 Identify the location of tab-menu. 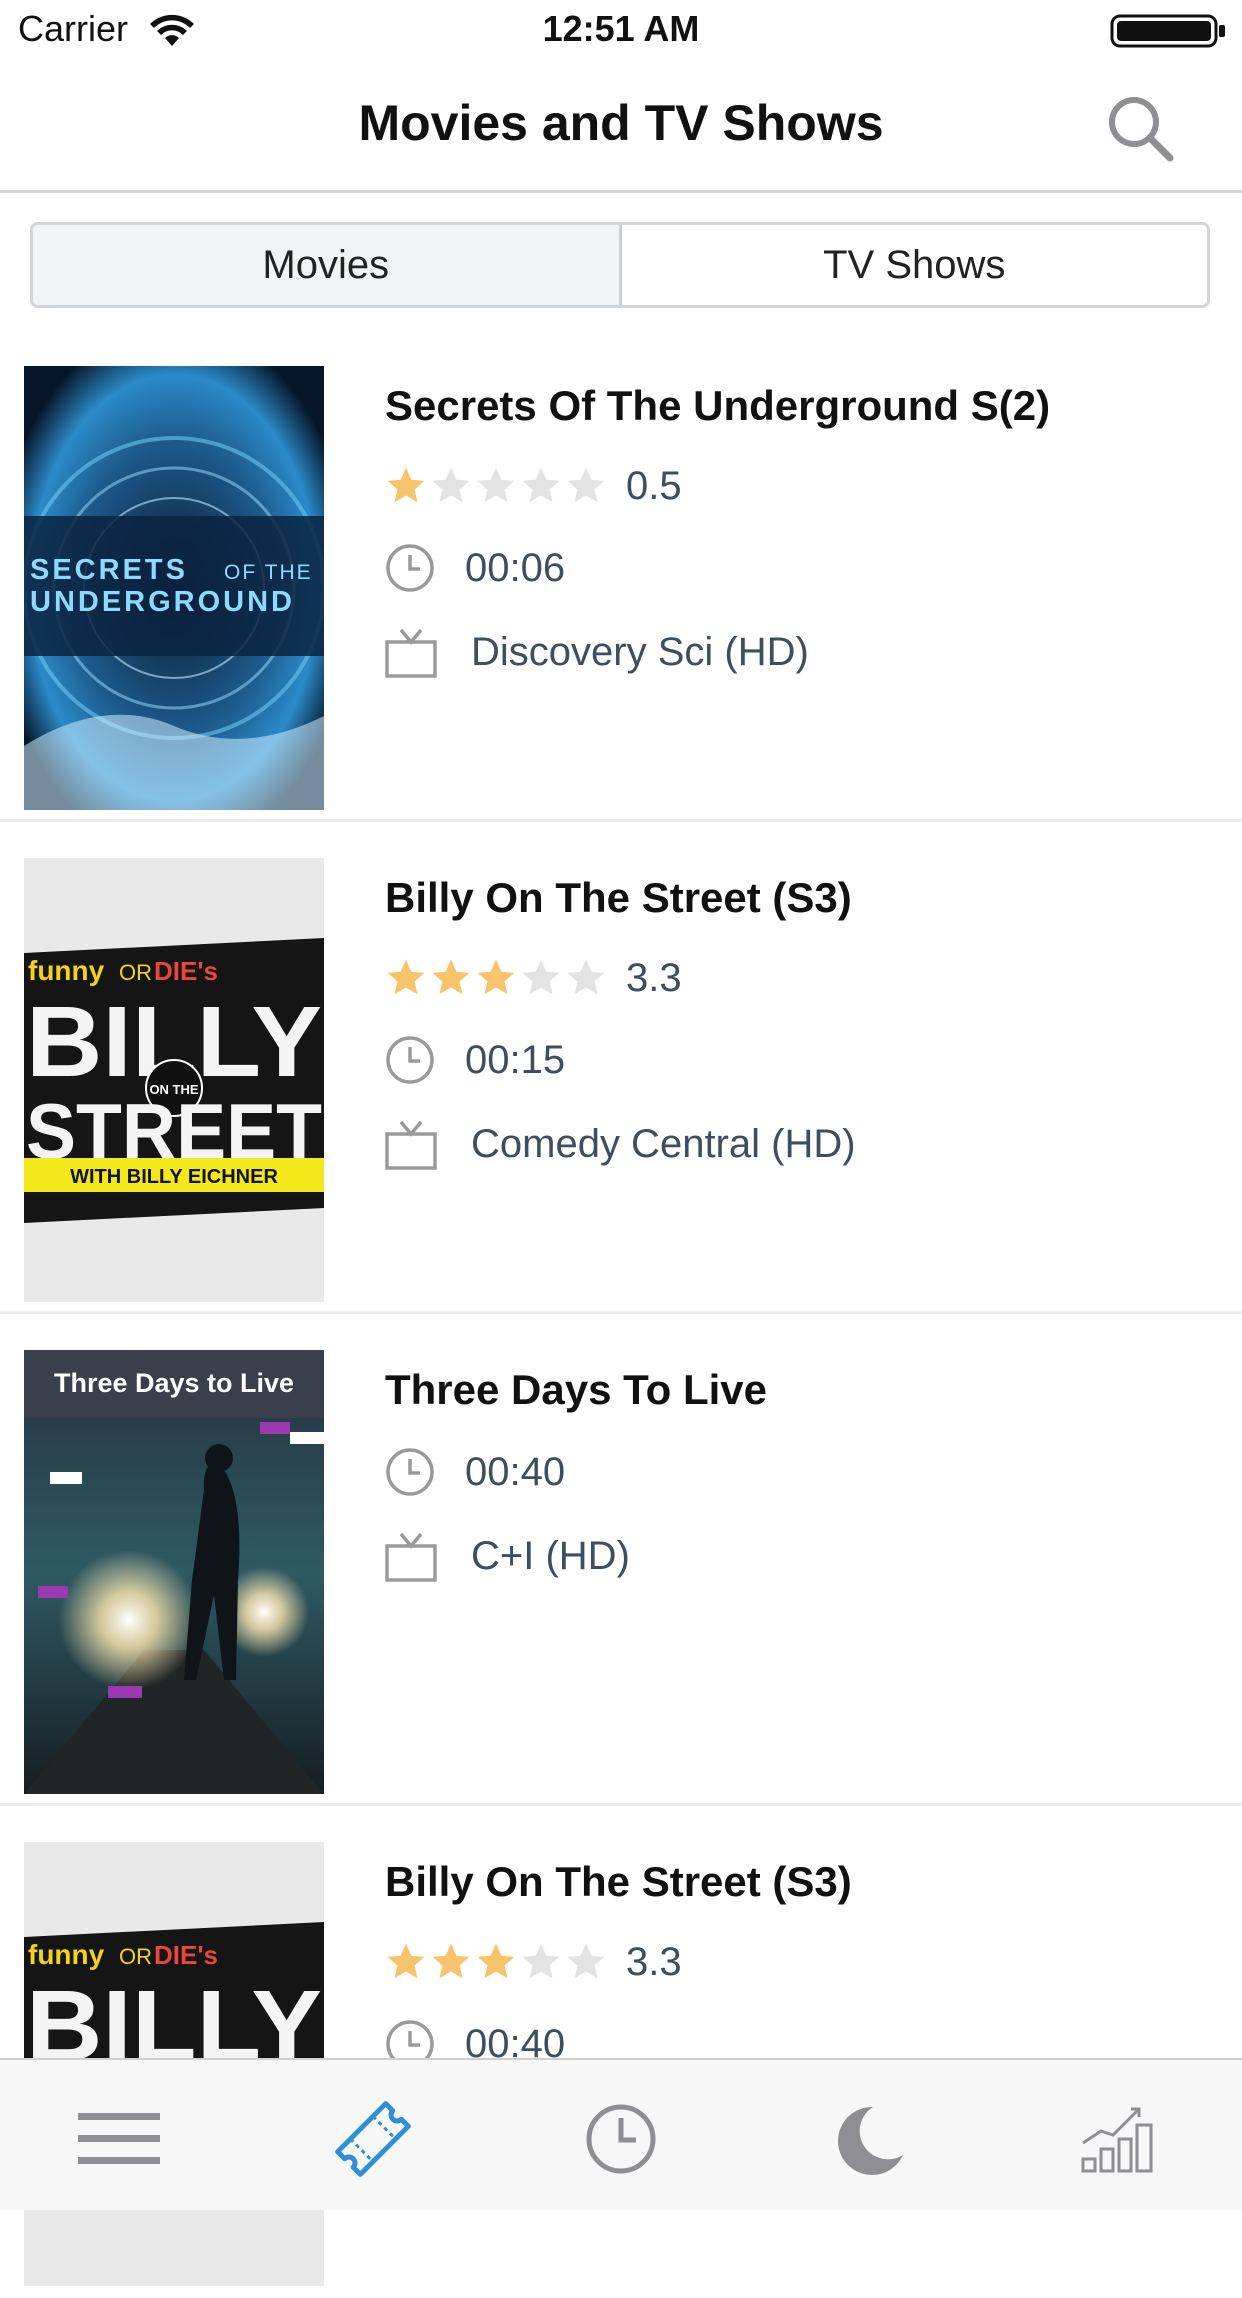
(119, 2139).